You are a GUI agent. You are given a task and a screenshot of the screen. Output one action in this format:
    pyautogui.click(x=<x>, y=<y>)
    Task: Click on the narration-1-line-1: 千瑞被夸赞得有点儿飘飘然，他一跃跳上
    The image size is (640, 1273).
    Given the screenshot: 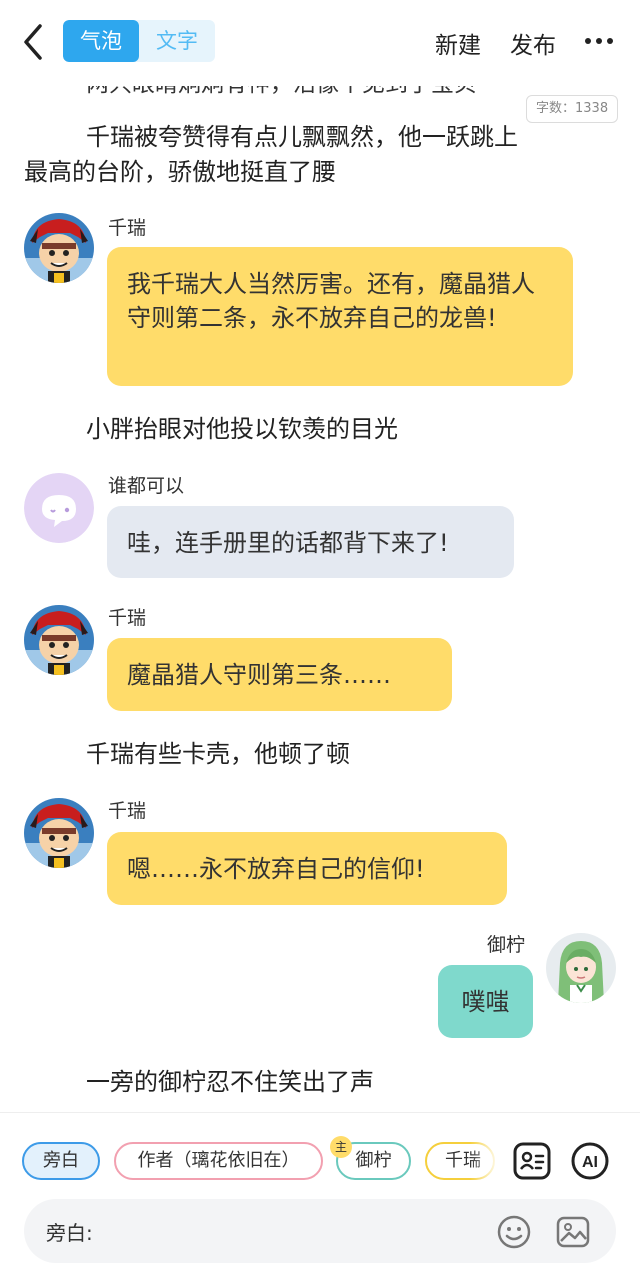 What is the action you would take?
    pyautogui.click(x=302, y=137)
    